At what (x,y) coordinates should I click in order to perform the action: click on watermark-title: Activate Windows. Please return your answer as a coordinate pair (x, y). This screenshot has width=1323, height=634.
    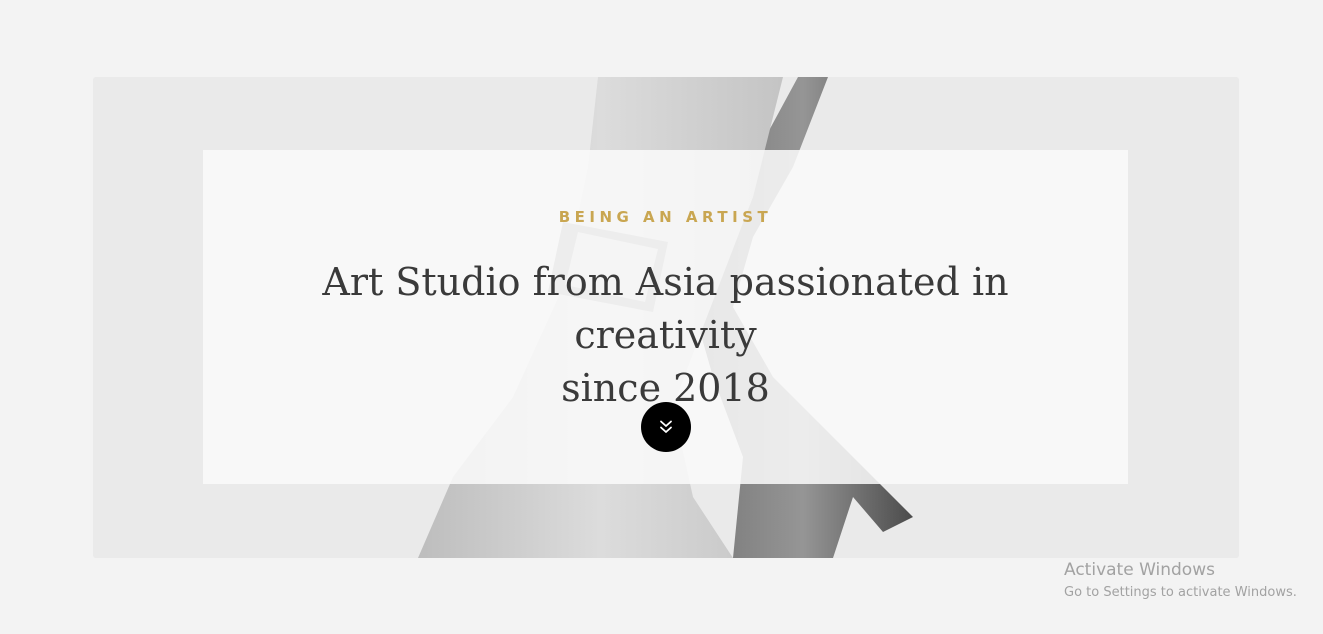
    Looking at the image, I should click on (1139, 570).